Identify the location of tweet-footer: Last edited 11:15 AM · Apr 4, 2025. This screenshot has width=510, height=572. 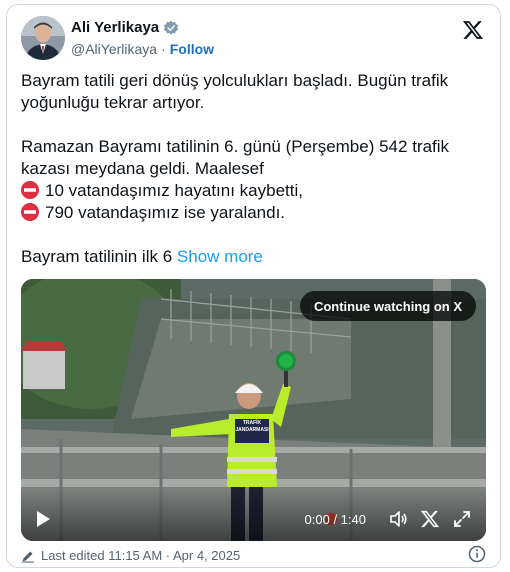
(130, 555).